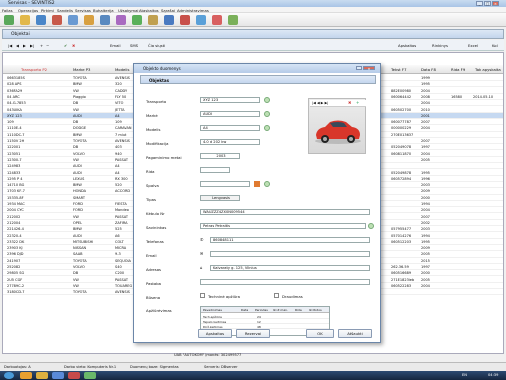 The width and height of the screenshot is (506, 380). Describe the element at coordinates (201, 20) in the screenshot. I see `globe-icon` at that location.